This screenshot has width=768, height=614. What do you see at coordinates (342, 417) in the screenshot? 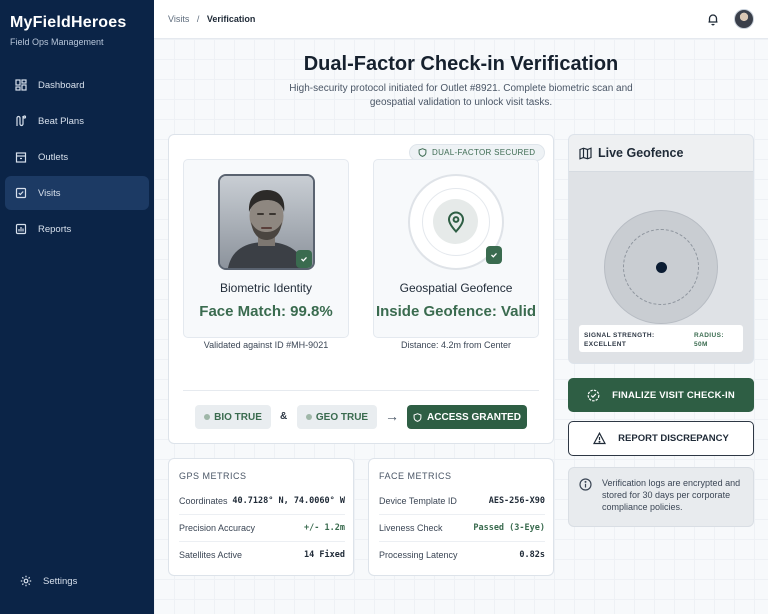
I see `geo-true-label: GEO TRUE` at bounding box center [342, 417].